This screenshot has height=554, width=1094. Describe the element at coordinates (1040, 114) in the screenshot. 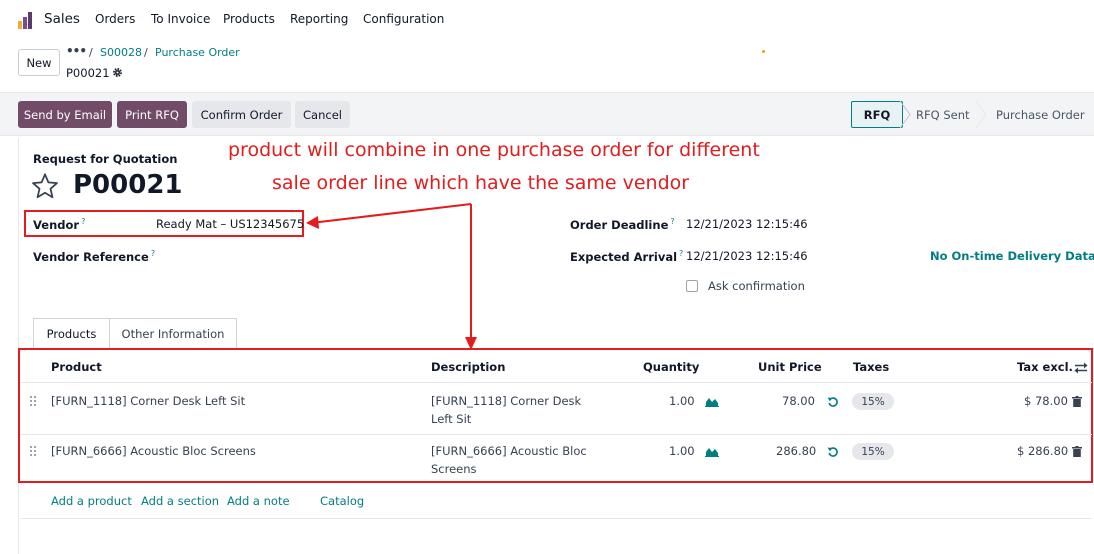

I see `stage-purchase-order: Purchase Order` at that location.